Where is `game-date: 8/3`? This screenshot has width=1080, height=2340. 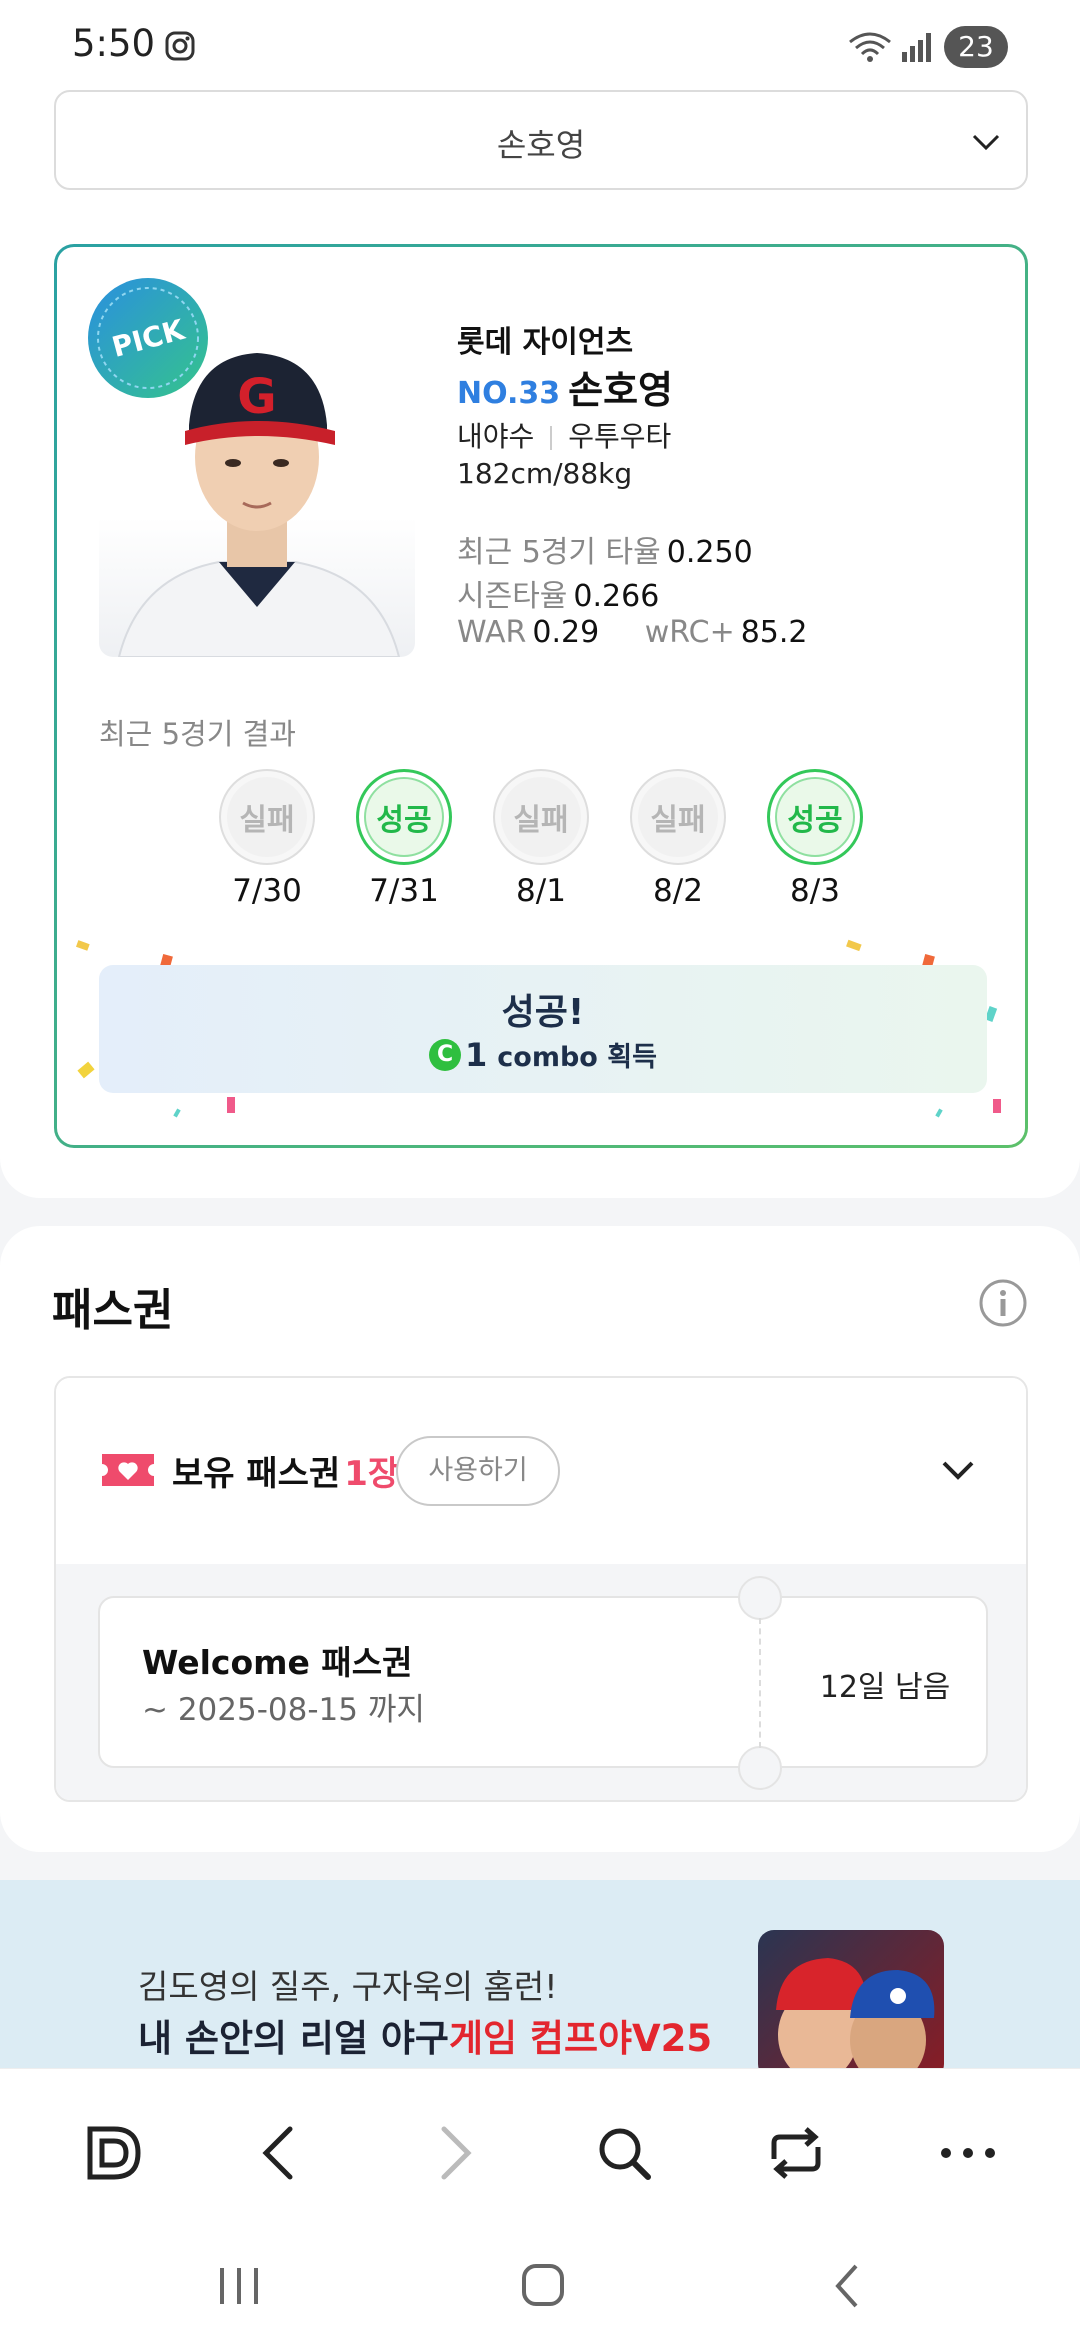 game-date: 8/3 is located at coordinates (815, 891).